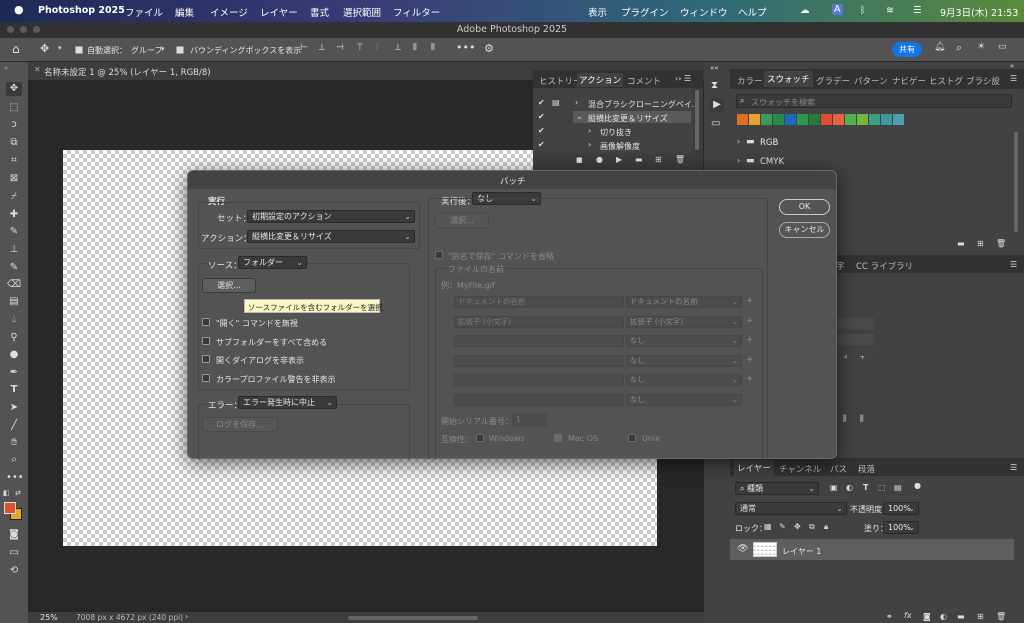 This screenshot has height=623, width=1024. What do you see at coordinates (901, 527) in the screenshot?
I see `fill-field: 100% ⌄` at bounding box center [901, 527].